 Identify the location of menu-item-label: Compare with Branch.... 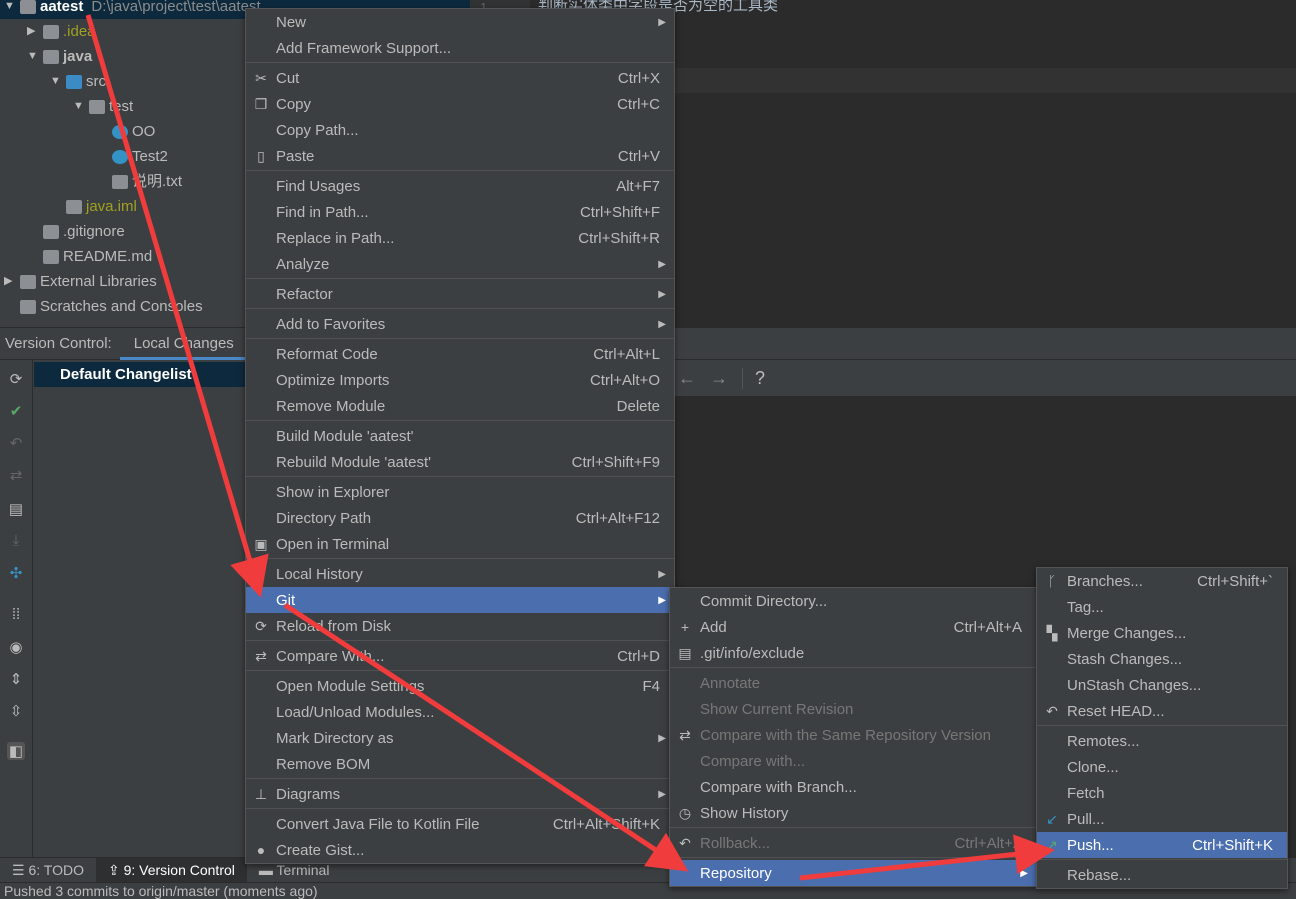
(778, 787).